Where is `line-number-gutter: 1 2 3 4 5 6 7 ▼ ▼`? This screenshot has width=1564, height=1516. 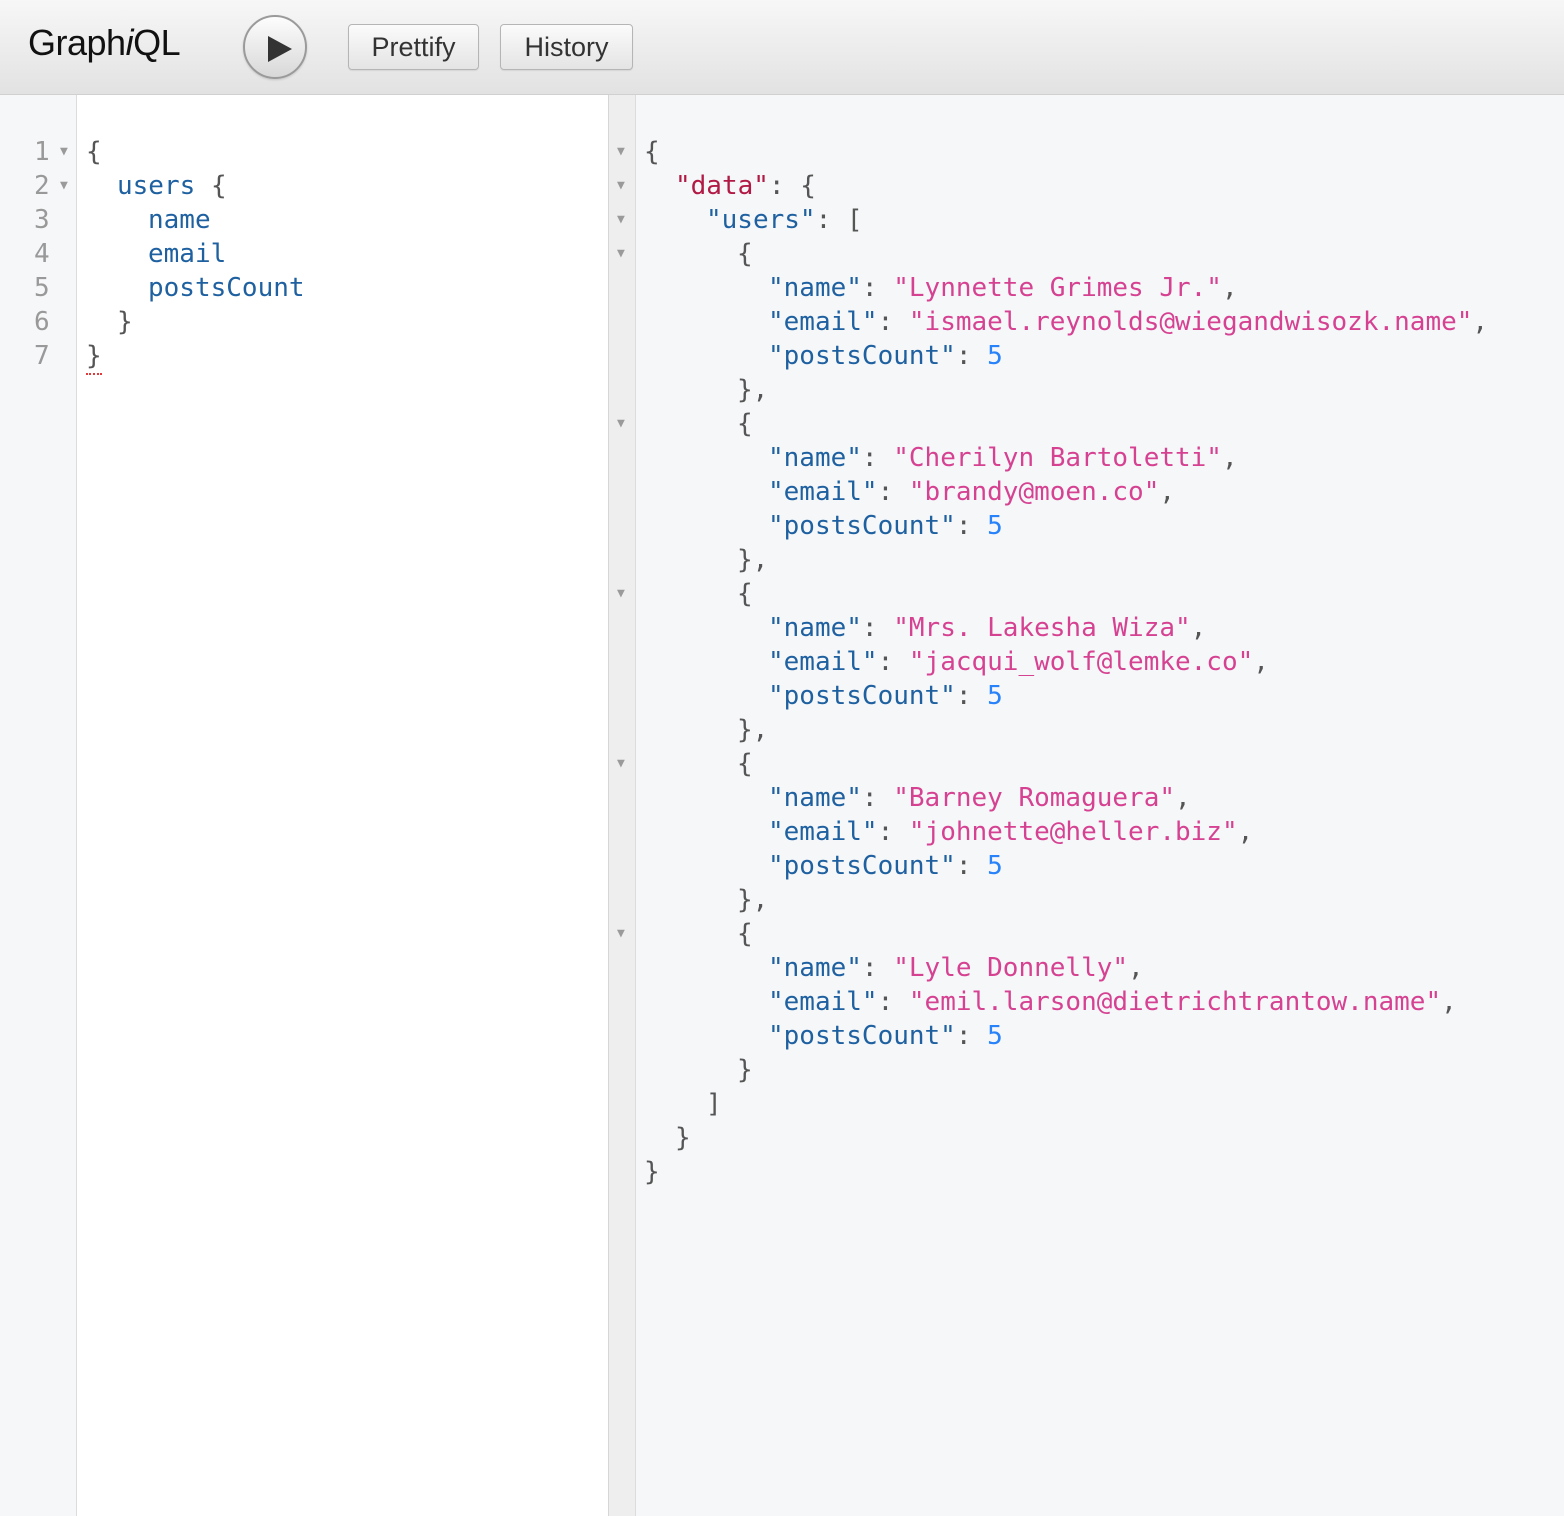 line-number-gutter: 1 2 3 4 5 6 7 ▼ ▼ is located at coordinates (38, 805).